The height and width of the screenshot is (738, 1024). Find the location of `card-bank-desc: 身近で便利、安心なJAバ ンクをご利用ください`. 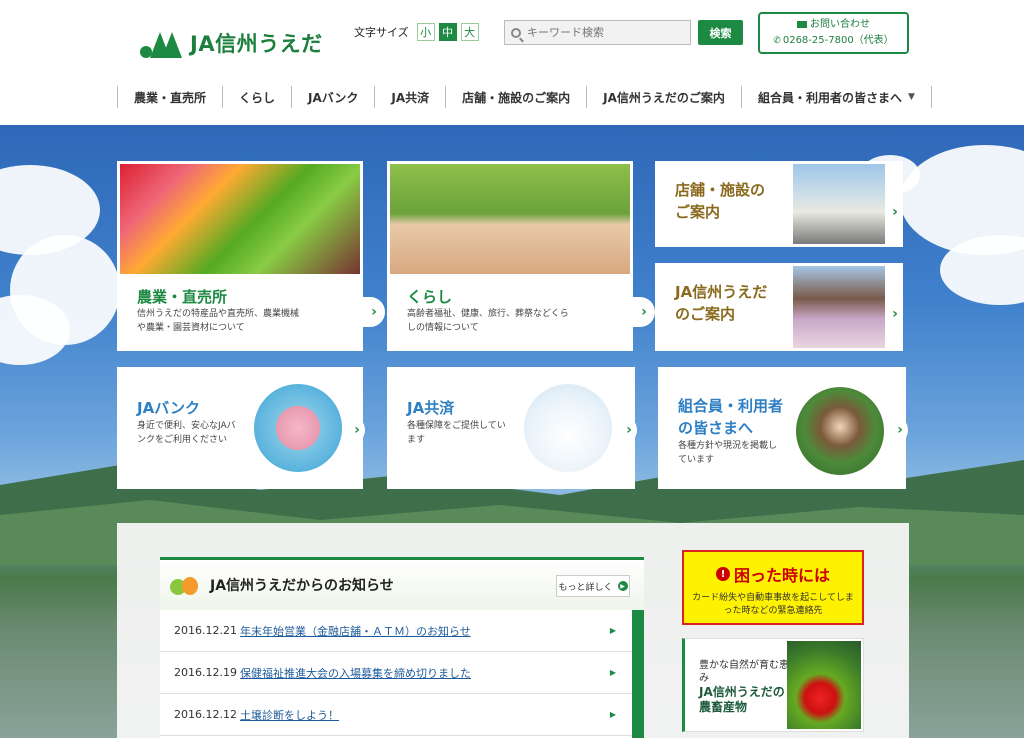

card-bank-desc: 身近で便利、安心なJAバ ンクをご利用ください is located at coordinates (186, 433).